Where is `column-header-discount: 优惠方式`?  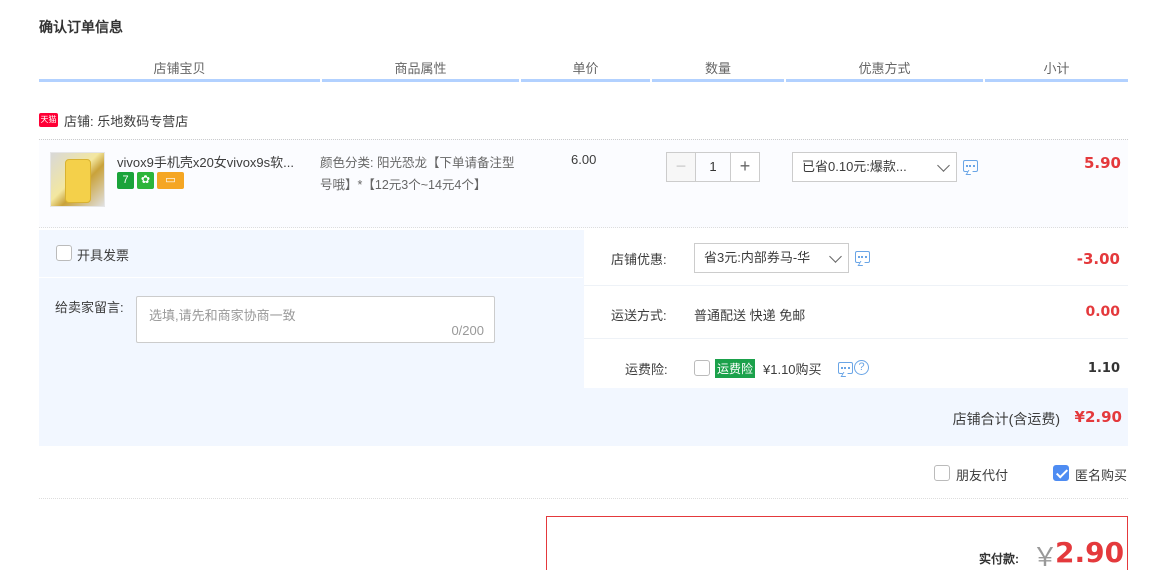
column-header-discount: 优惠方式 is located at coordinates (884, 70).